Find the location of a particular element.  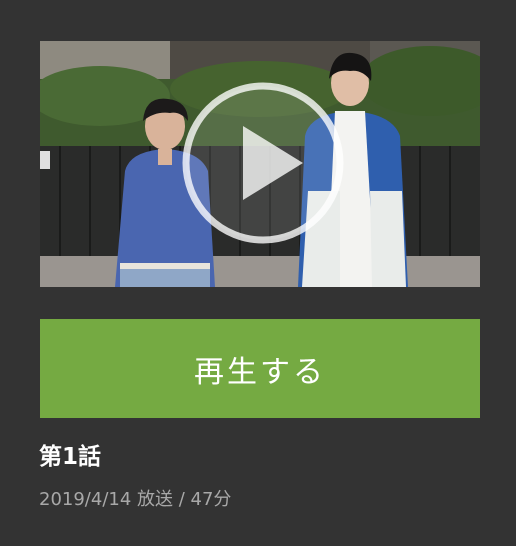

play-circle-icon is located at coordinates (263, 163).